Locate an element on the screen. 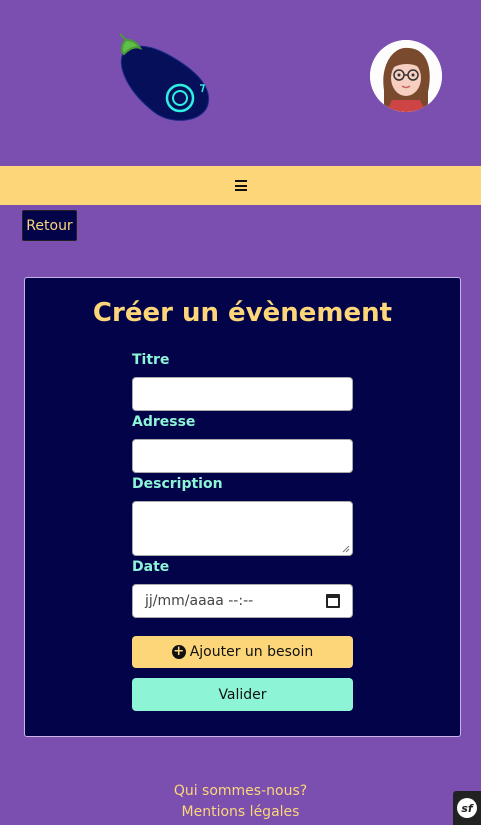 The image size is (481, 825). add-need-button: + Ajouter un besoin is located at coordinates (242, 652).